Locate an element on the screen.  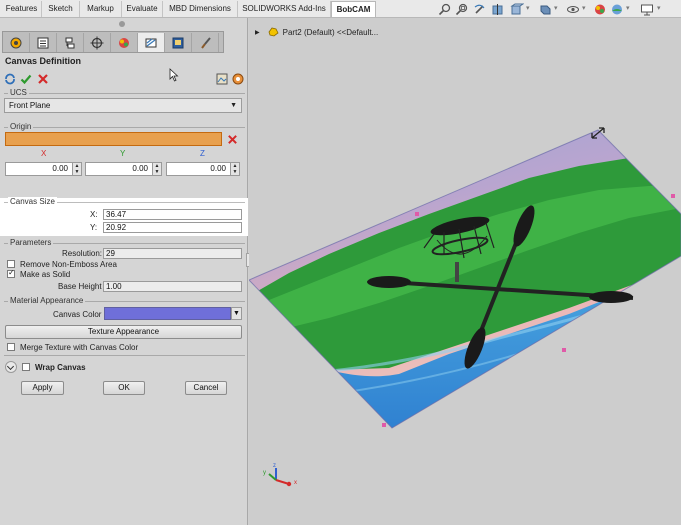
tab-features: Features is located at coordinates (22, 9).